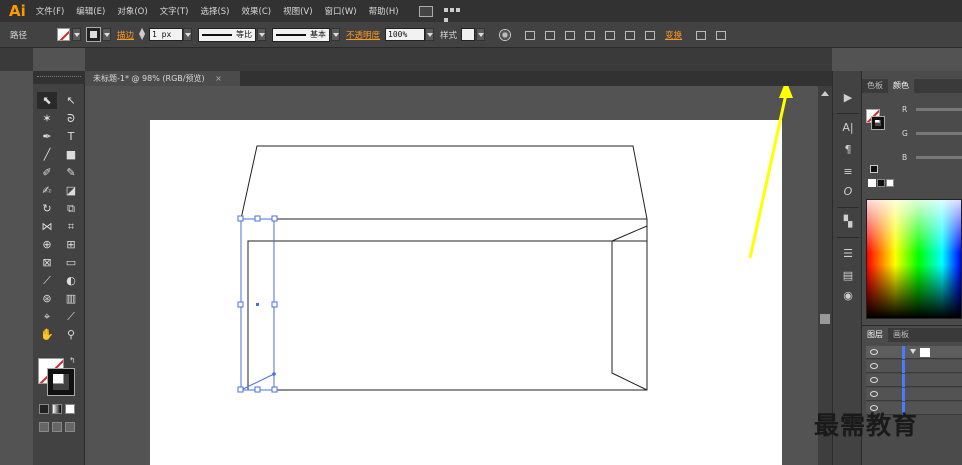 Image resolution: width=962 pixels, height=465 pixels. Describe the element at coordinates (227, 34) in the screenshot. I see `variable-width-profile: 等比` at that location.